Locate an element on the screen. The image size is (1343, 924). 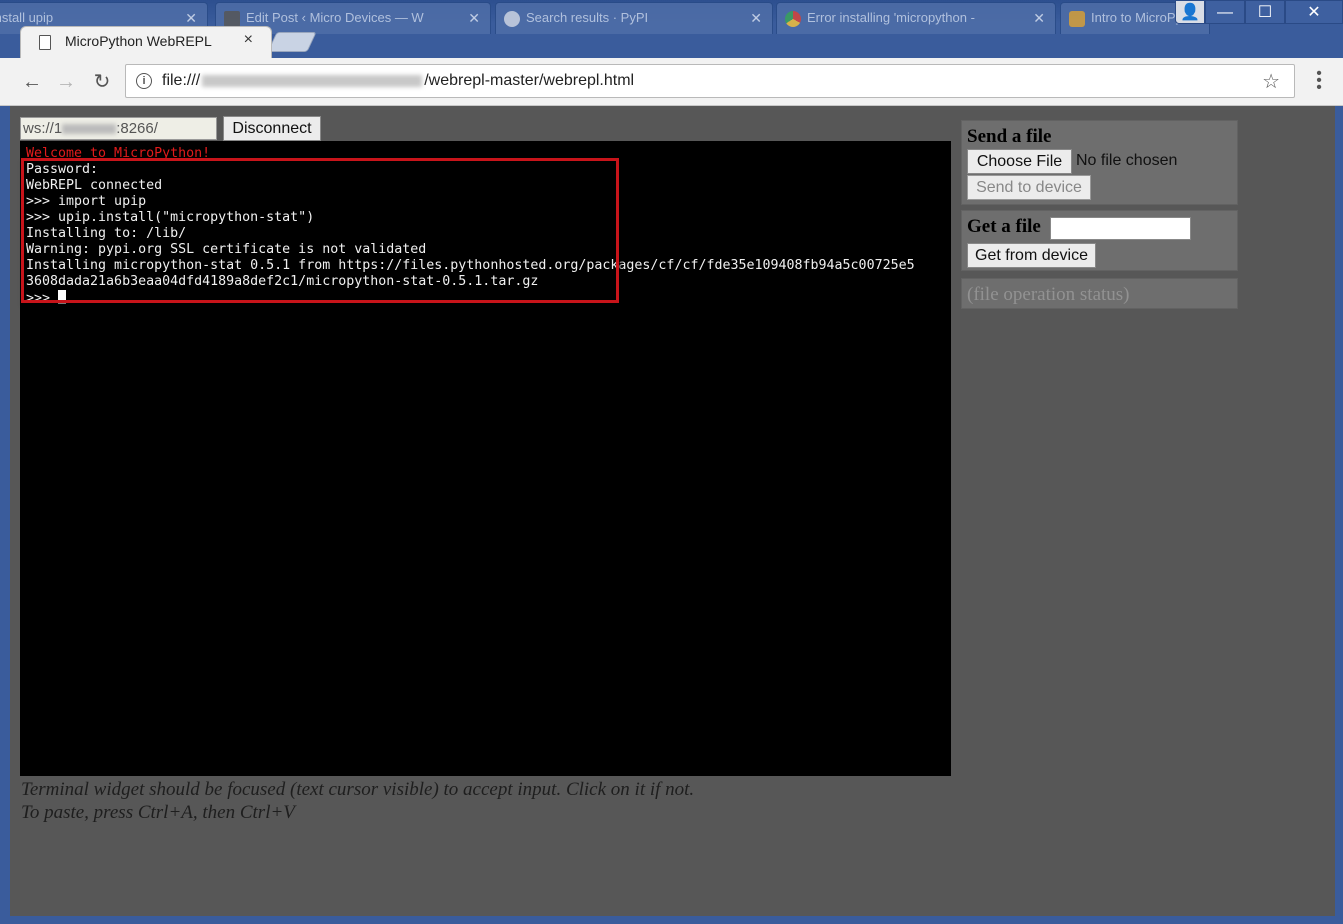
get-from-device-button: Get from device is located at coordinates (1031, 255).